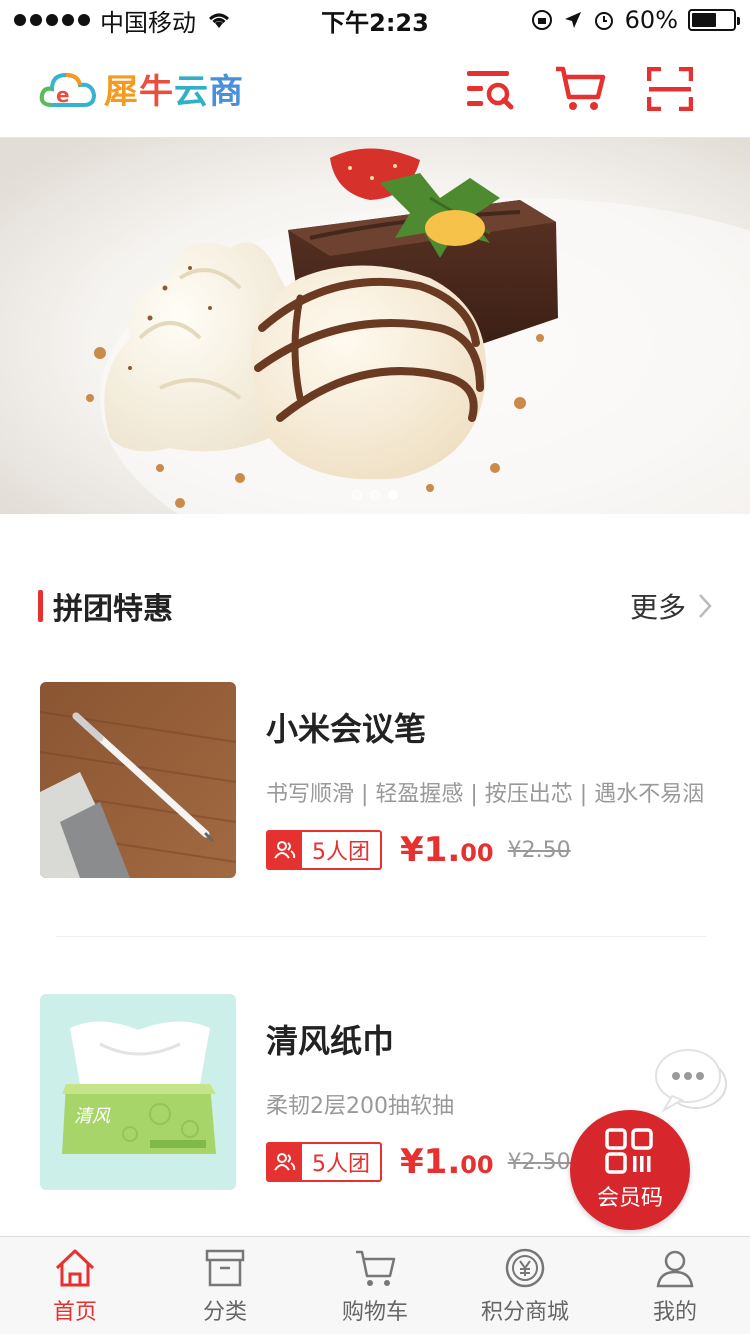 Image resolution: width=750 pixels, height=1334 pixels. Describe the element at coordinates (393, 495) in the screenshot. I see `carousel-dot-active` at that location.